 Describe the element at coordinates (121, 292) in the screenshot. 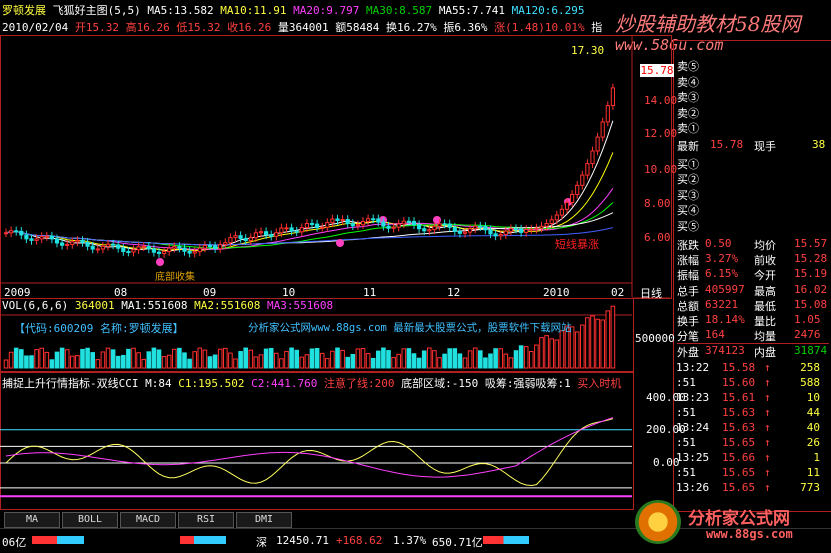

I see `x-label-08: 08` at that location.